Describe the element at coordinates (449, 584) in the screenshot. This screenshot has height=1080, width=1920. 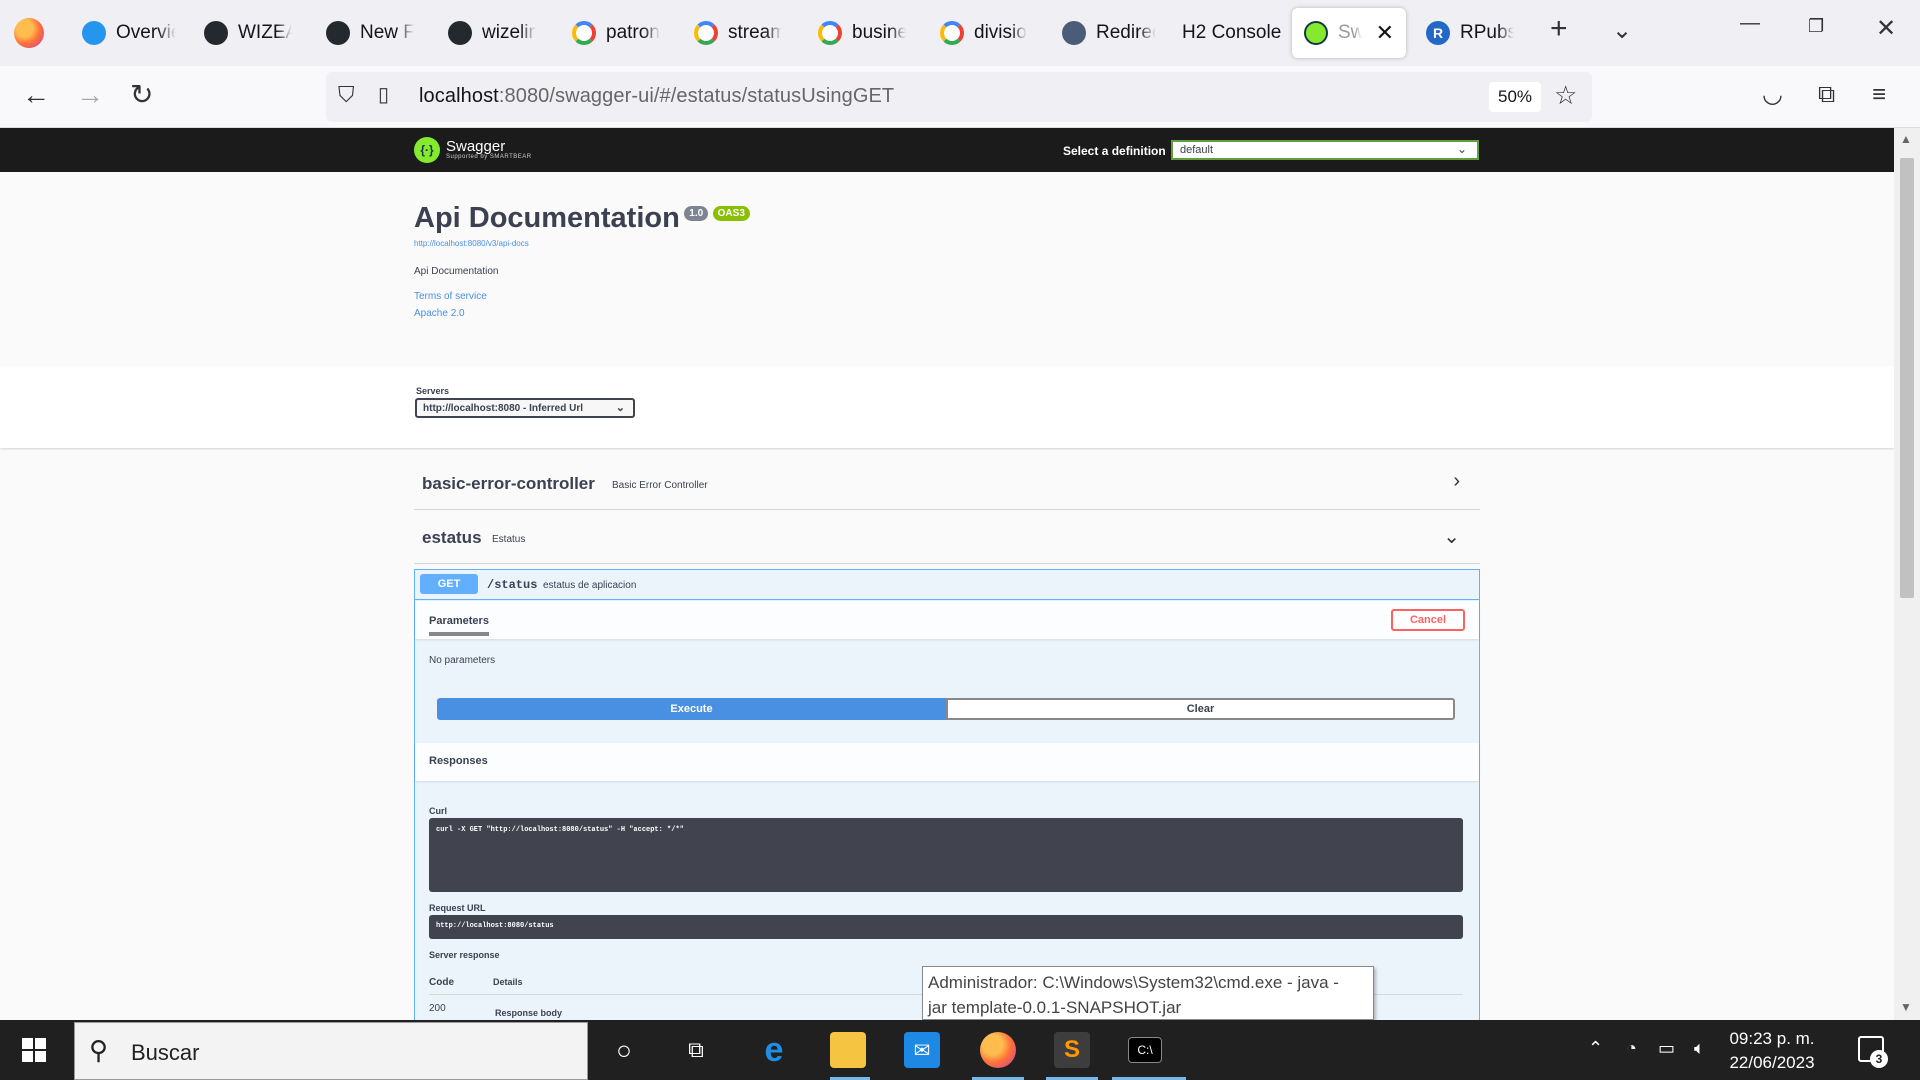
I see `method-badge: GET` at that location.